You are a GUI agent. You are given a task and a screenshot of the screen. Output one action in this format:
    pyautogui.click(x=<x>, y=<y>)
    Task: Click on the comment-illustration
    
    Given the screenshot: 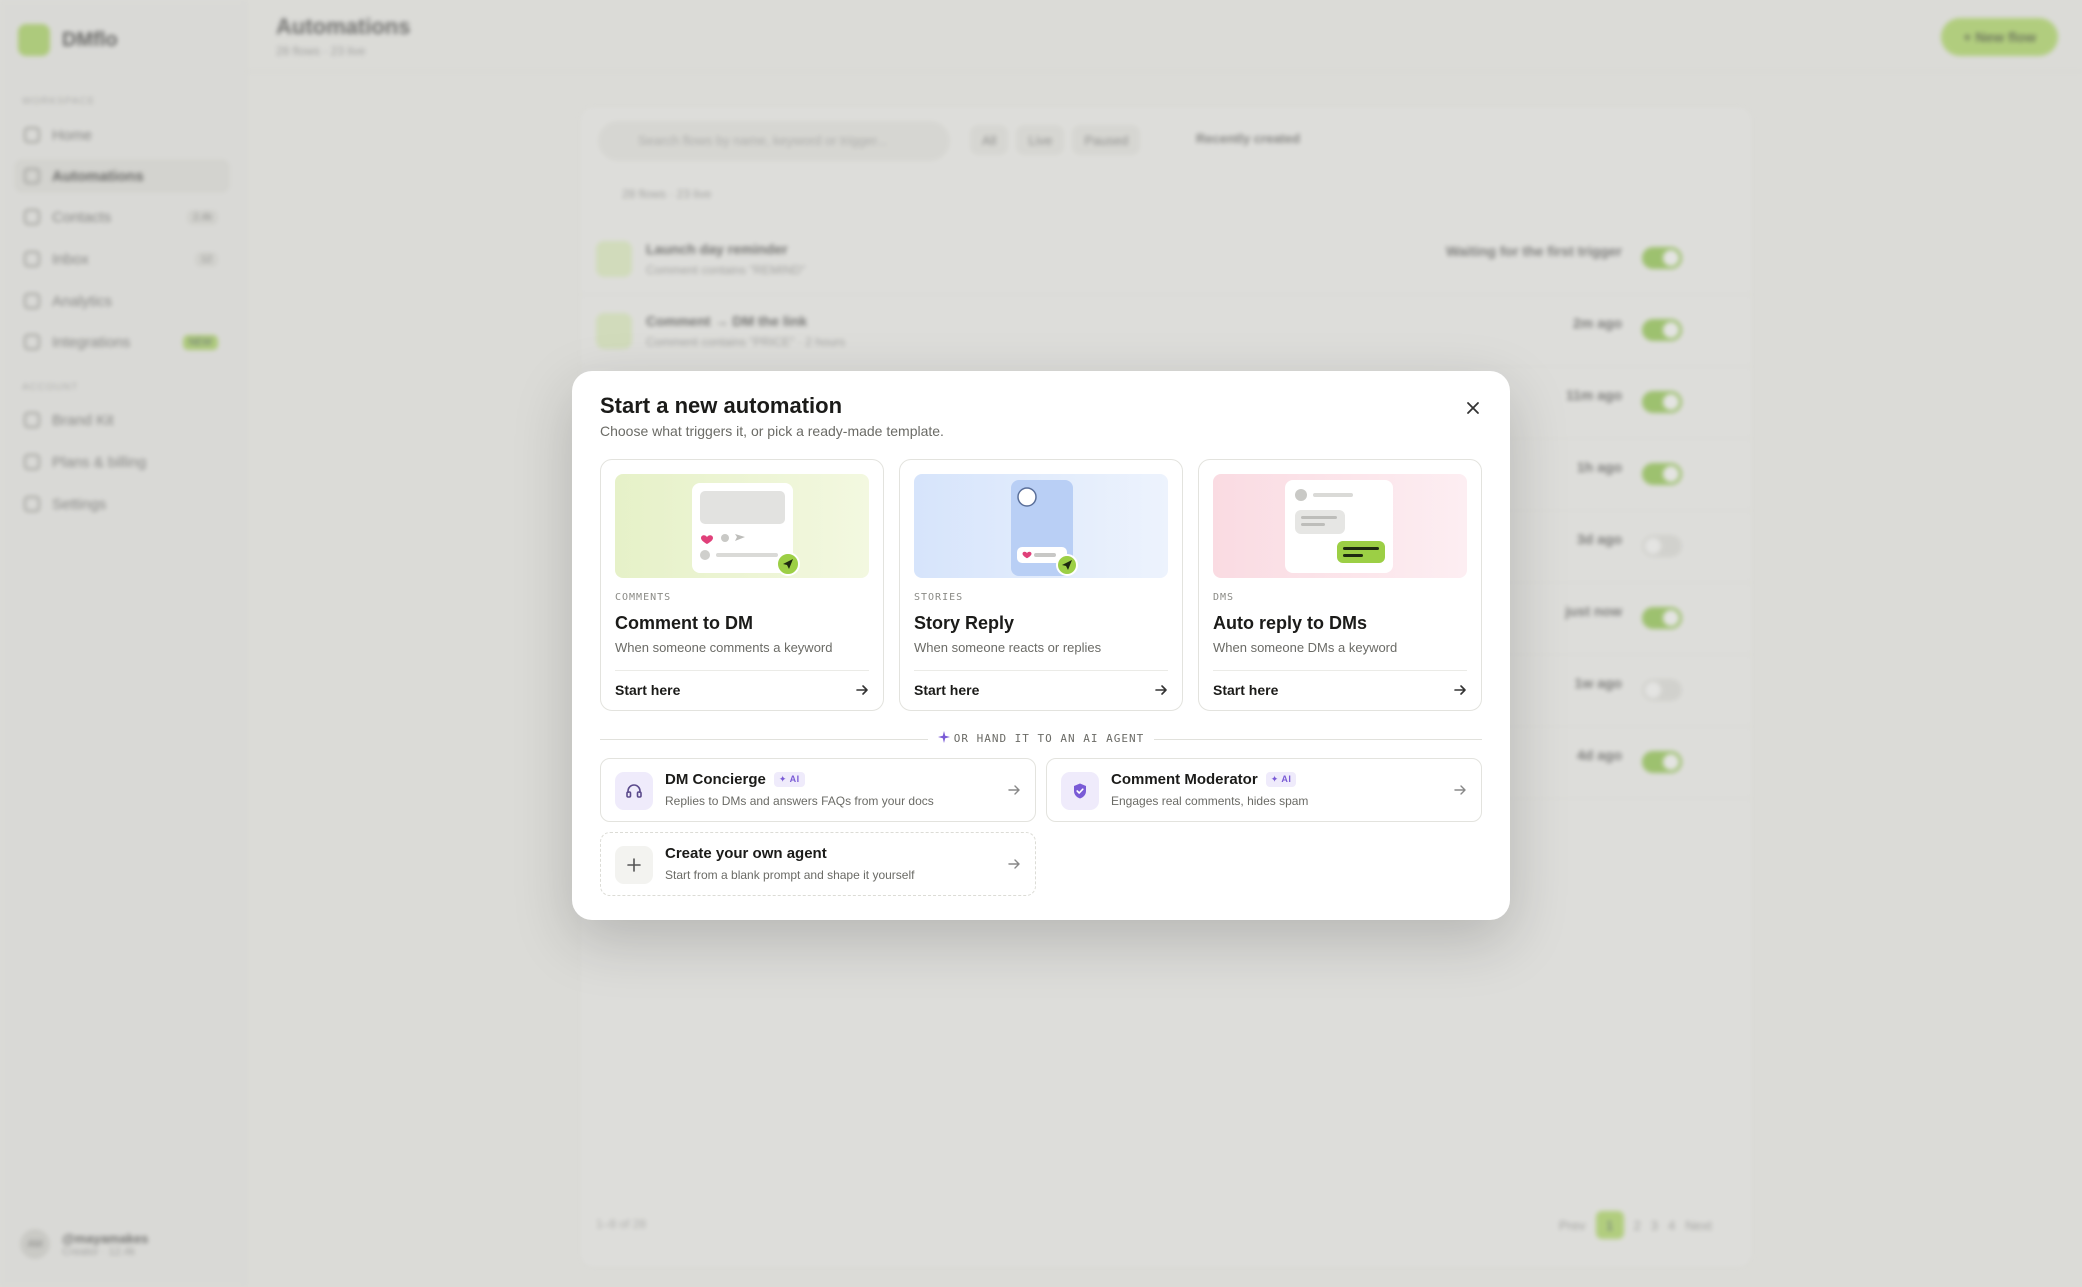 What is the action you would take?
    pyautogui.click(x=742, y=526)
    